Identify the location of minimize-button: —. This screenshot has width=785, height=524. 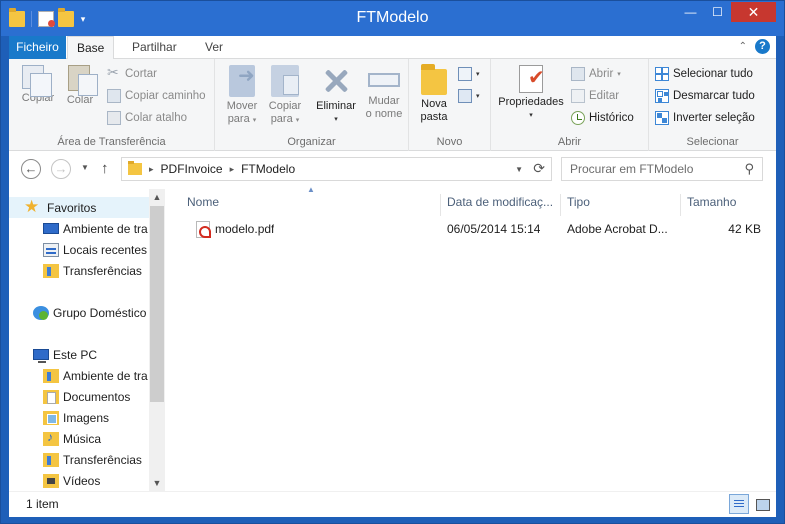
(690, 12).